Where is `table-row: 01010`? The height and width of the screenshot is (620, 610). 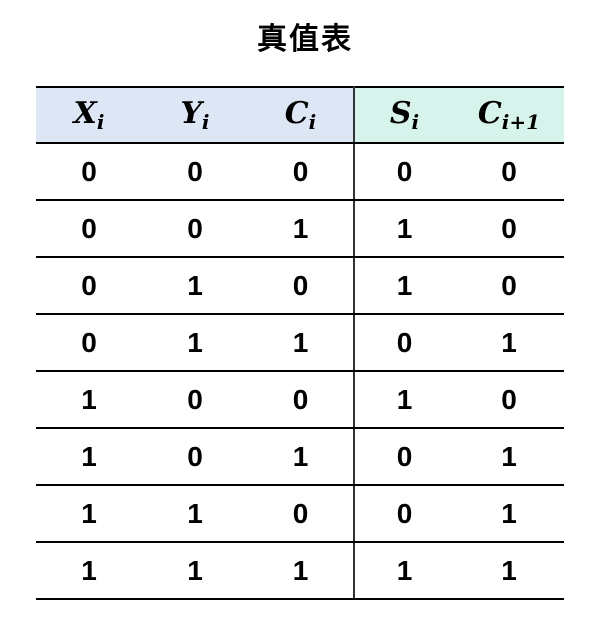
table-row: 01010 is located at coordinates (300, 286).